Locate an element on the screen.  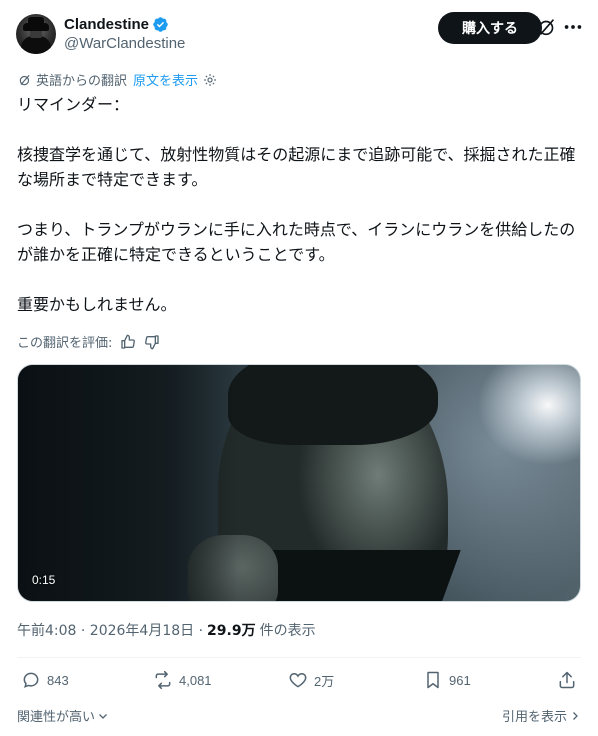
tweet-paragraph: 重要かもしれません。 is located at coordinates (97, 304).